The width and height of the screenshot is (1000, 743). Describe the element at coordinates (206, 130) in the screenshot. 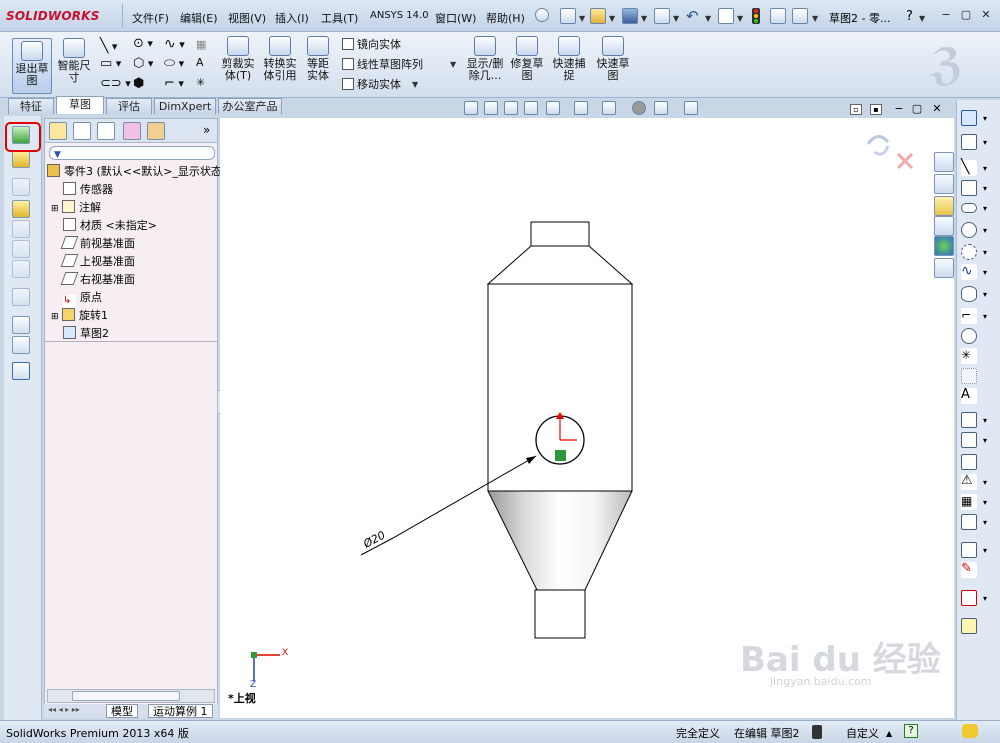

I see `expand-panel-icon: »` at that location.